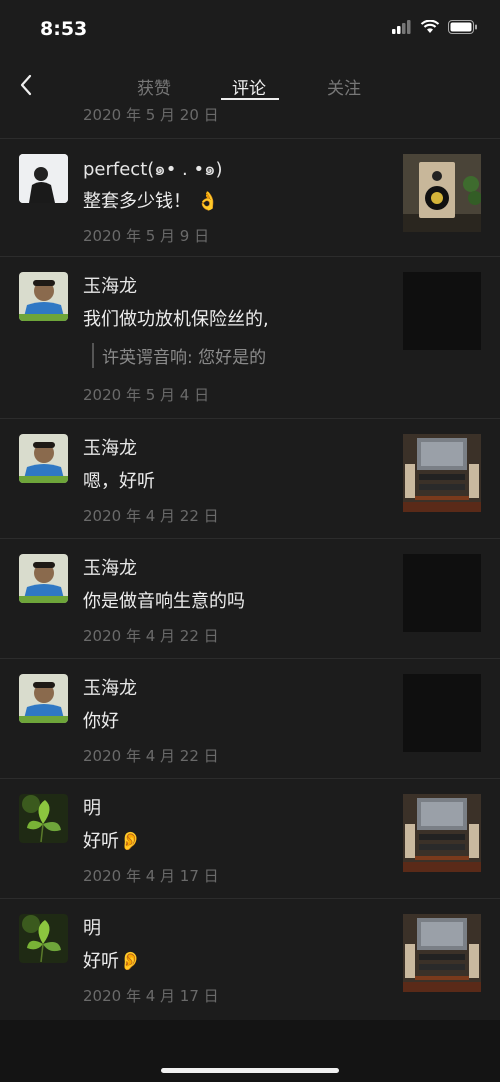  I want to click on list-item: 玉海龙 你好 2020 年 4 月 22 日, so click(250, 718).